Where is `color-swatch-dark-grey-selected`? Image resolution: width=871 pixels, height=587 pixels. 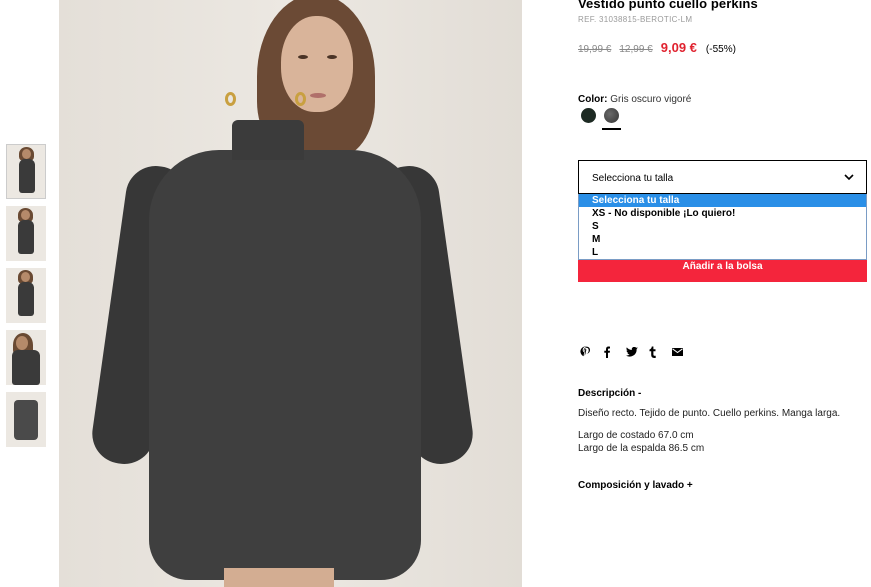 color-swatch-dark-grey-selected is located at coordinates (611, 119).